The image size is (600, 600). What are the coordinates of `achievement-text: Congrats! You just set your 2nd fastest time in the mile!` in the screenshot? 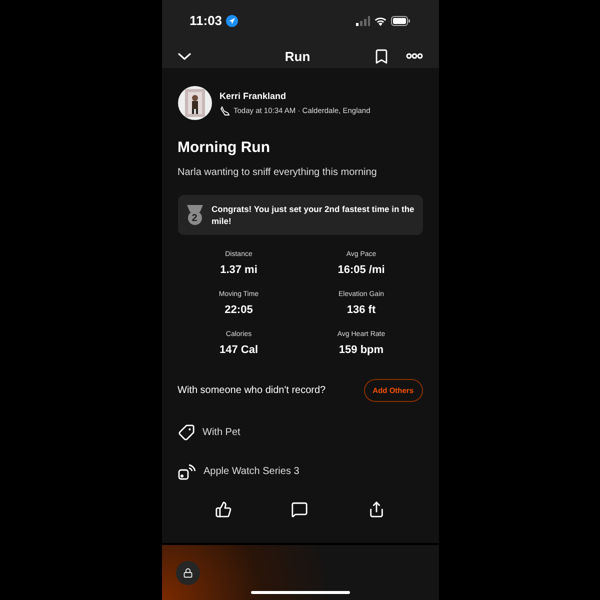 It's located at (313, 214).